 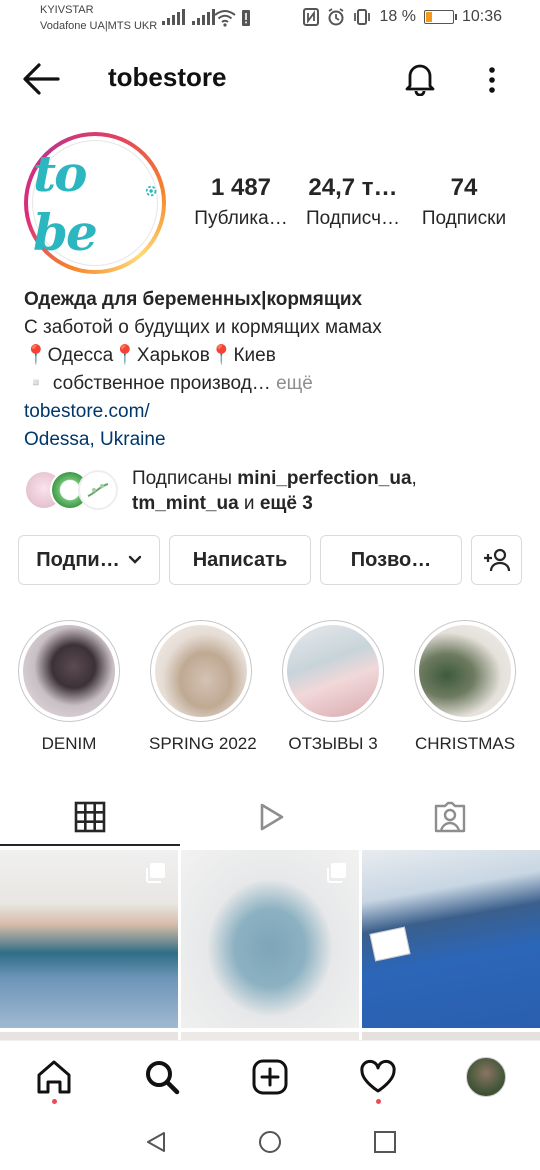 What do you see at coordinates (465, 743) in the screenshot?
I see `highlight-christmas-label: CHRISTMAS` at bounding box center [465, 743].